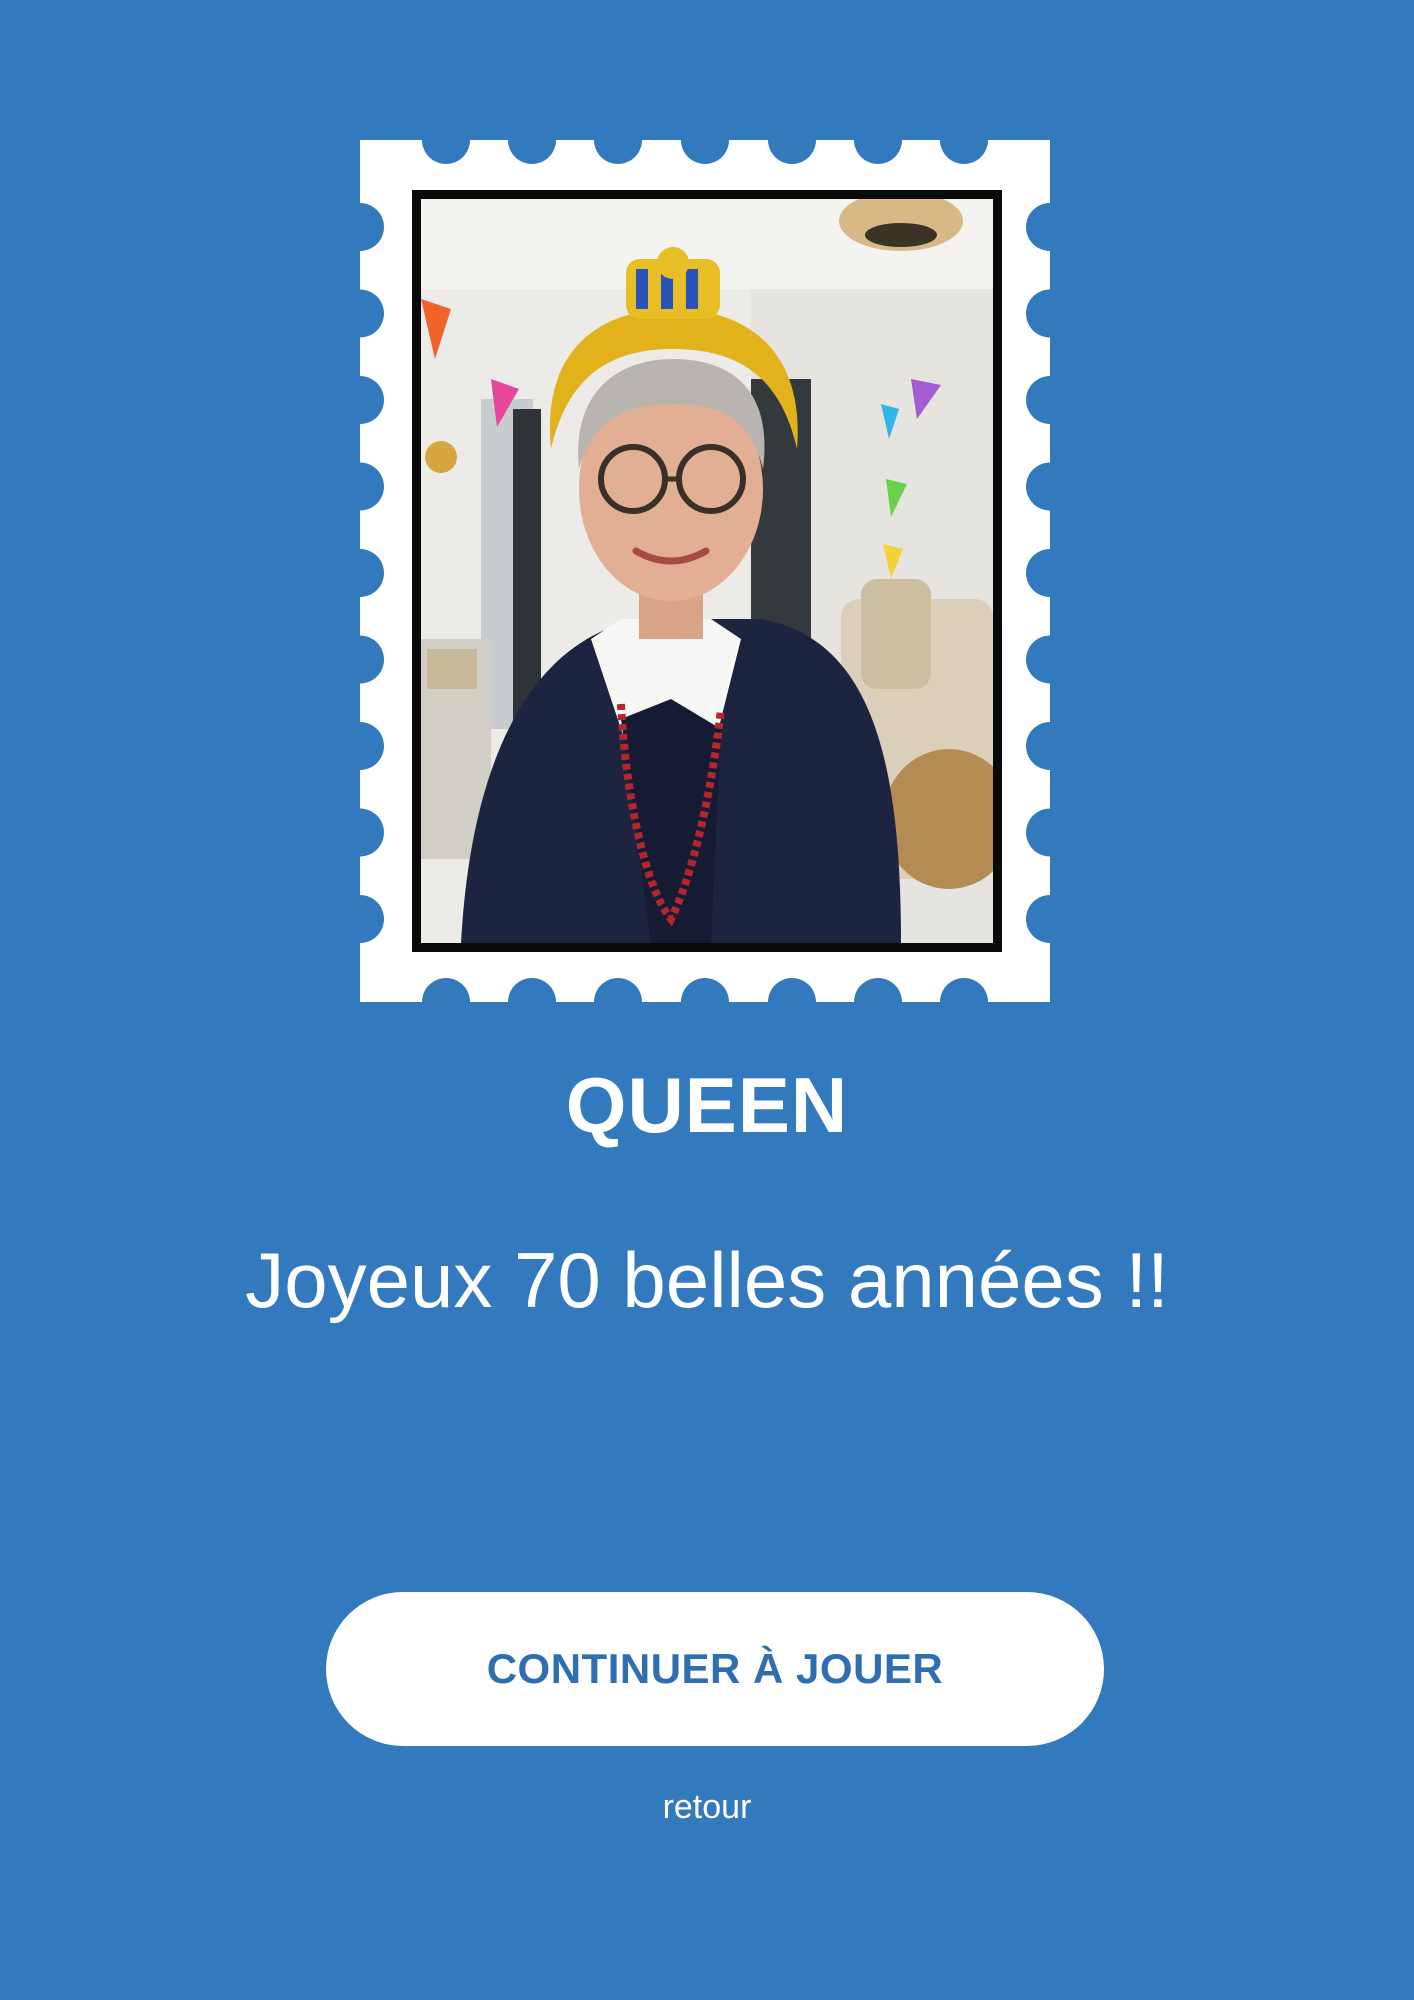  What do you see at coordinates (707, 1280) in the screenshot?
I see `birthday-message: Joyeux 70 belles années !!` at bounding box center [707, 1280].